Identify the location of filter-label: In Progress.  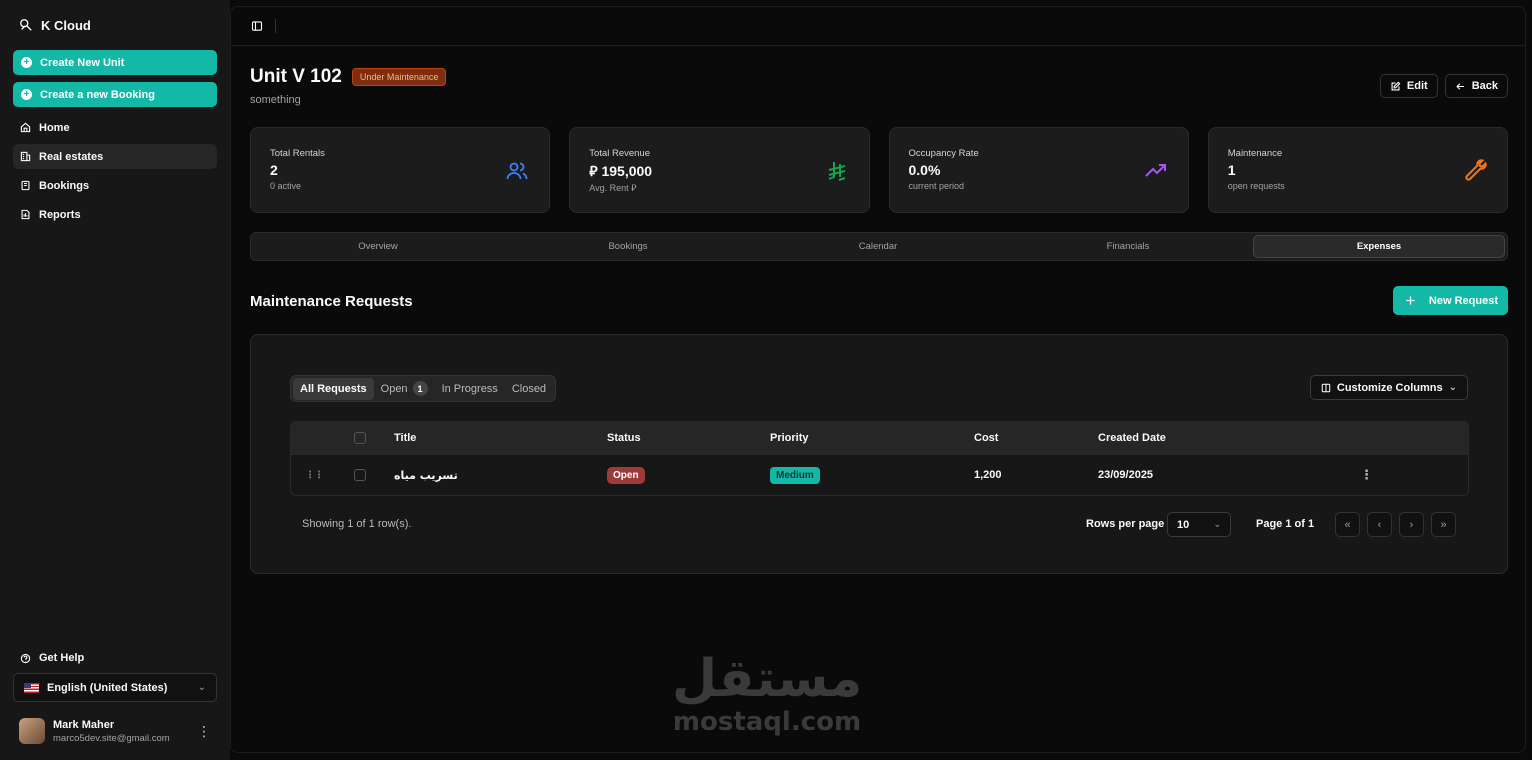
(469, 388).